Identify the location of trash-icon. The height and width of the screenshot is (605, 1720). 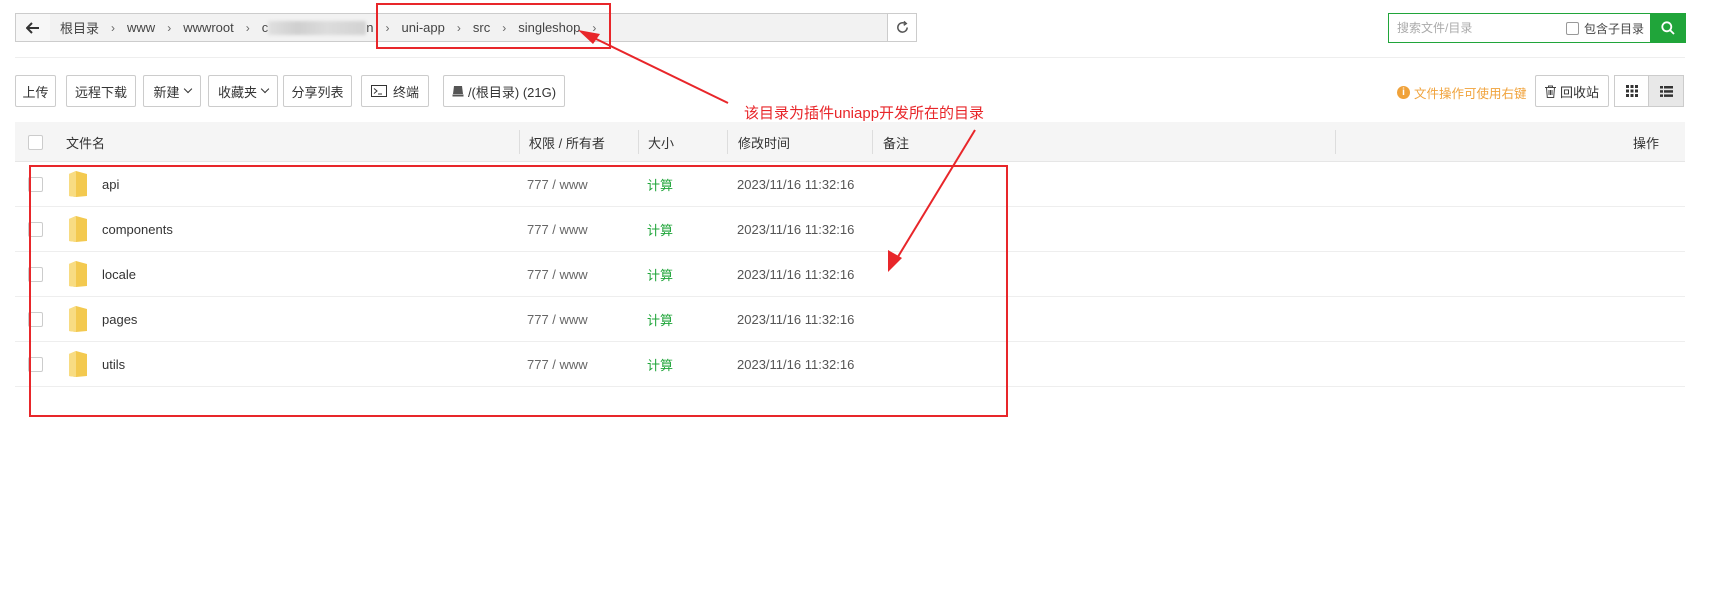
(1550, 91).